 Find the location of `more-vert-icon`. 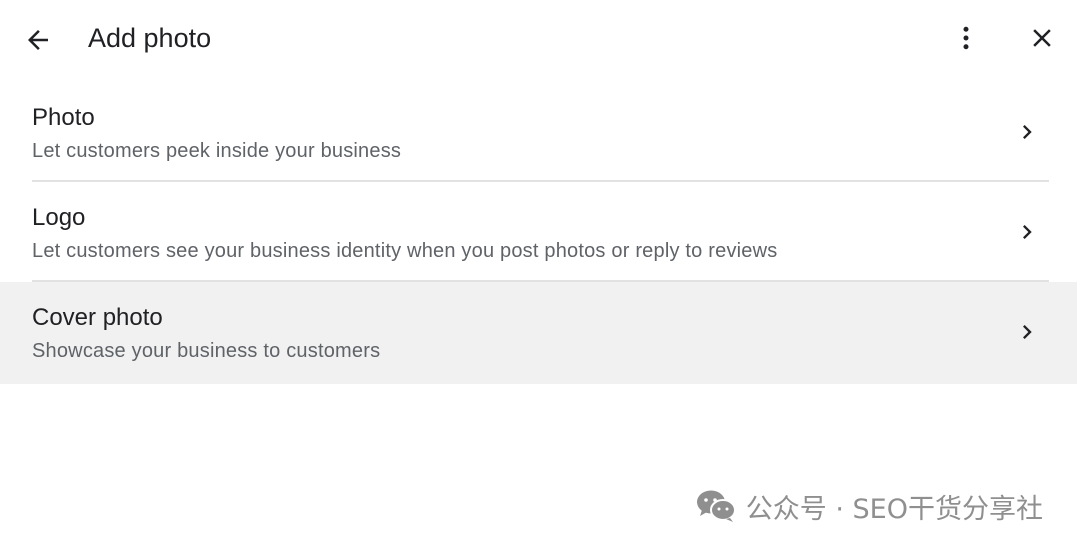

more-vert-icon is located at coordinates (966, 38).